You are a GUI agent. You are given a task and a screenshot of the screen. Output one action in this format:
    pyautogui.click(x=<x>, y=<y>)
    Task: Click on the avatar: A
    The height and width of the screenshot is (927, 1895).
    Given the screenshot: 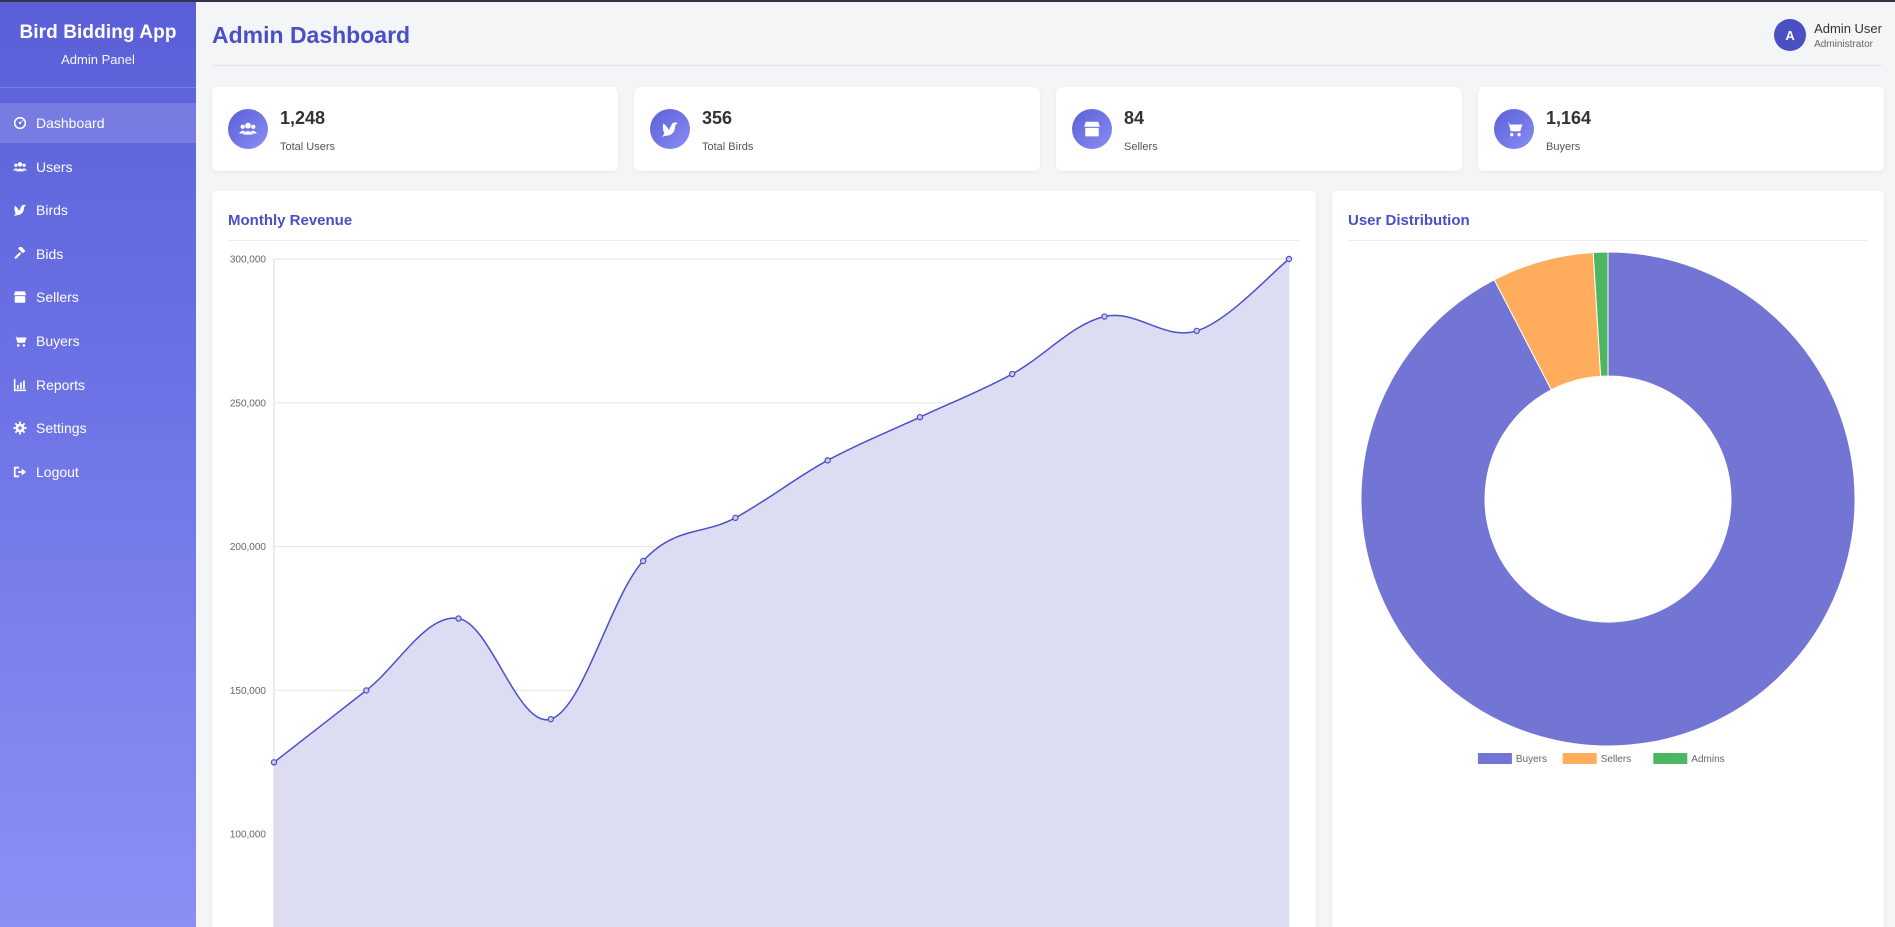 What is the action you would take?
    pyautogui.click(x=1790, y=35)
    